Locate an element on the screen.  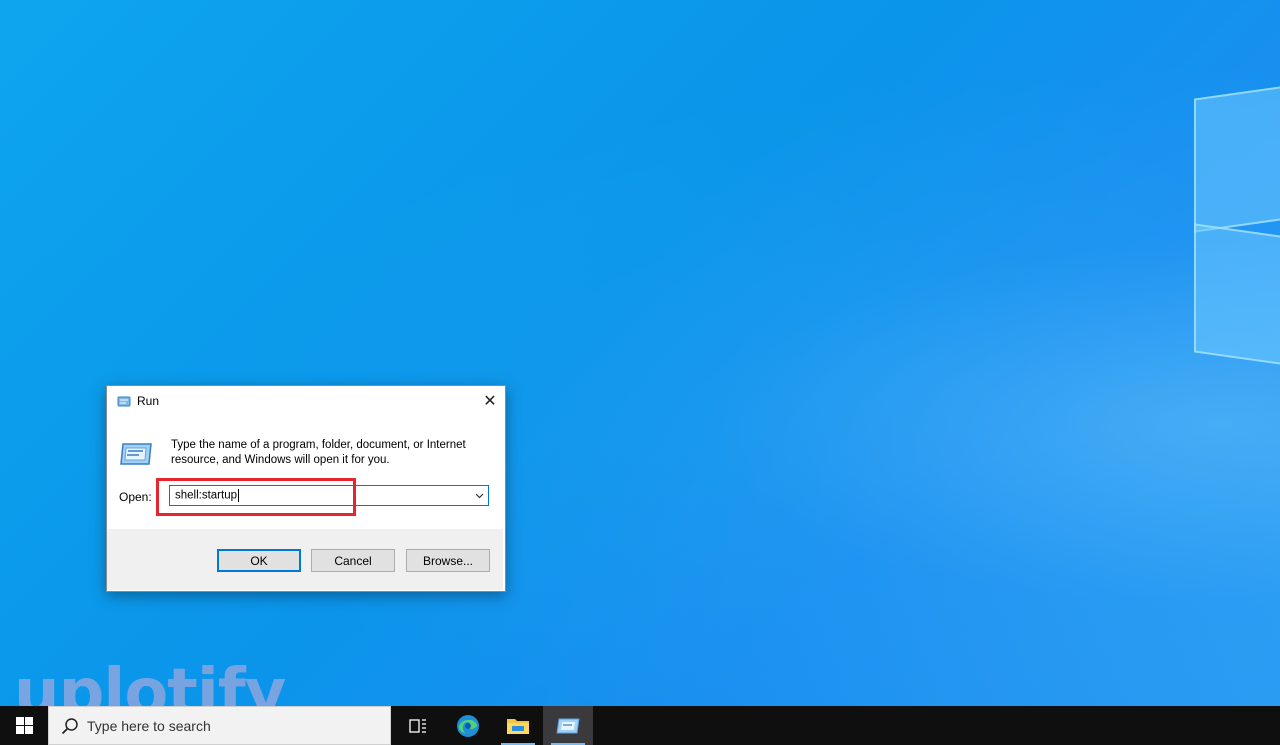
file-explorer-icon is located at coordinates (518, 726).